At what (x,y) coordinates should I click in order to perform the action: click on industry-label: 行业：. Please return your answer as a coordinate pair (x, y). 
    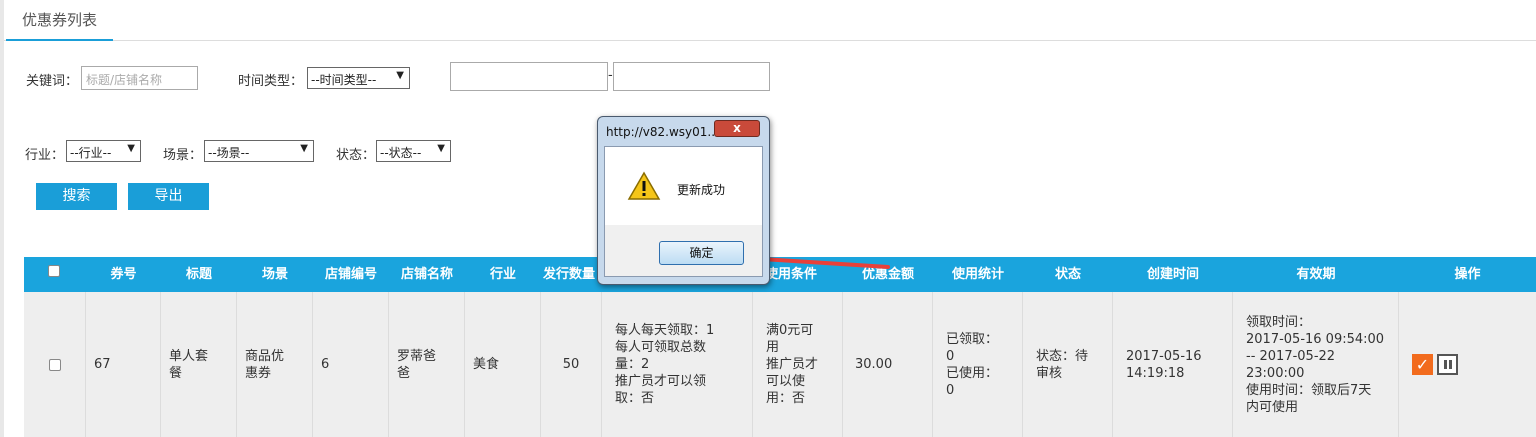
    Looking at the image, I should click on (45, 155).